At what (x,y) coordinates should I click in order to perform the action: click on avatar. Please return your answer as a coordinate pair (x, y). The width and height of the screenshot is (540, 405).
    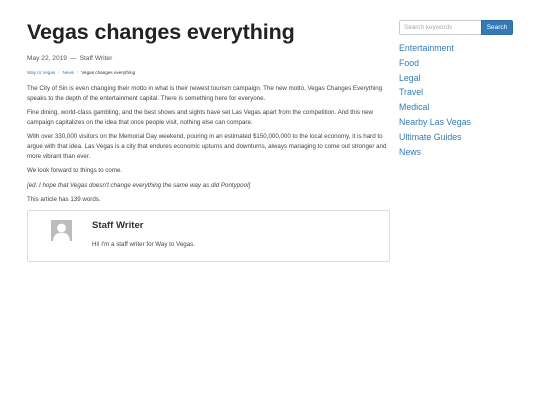
    Looking at the image, I should click on (61, 230).